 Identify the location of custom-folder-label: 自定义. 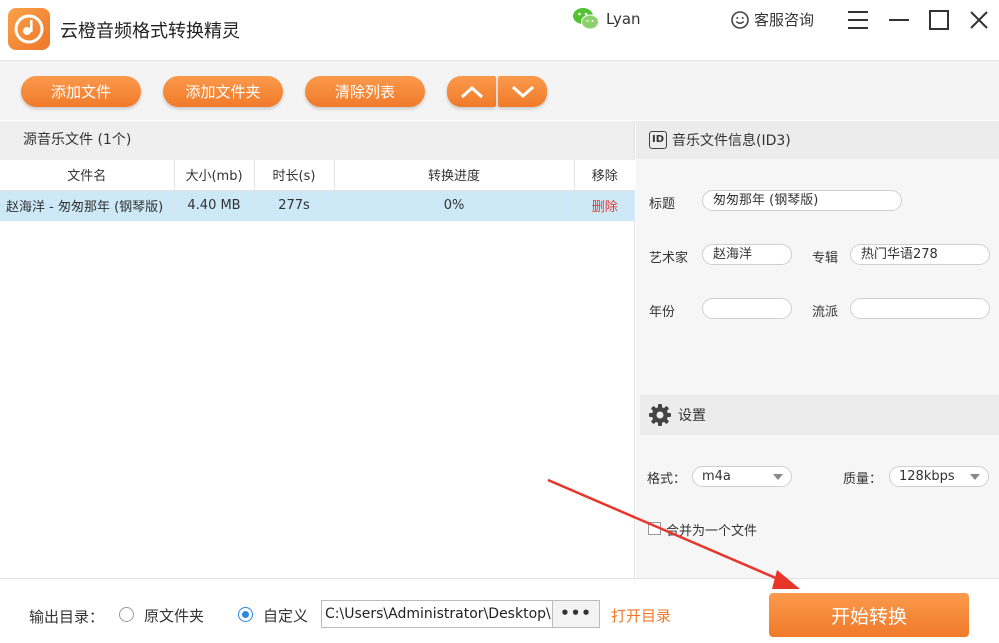
(285, 615).